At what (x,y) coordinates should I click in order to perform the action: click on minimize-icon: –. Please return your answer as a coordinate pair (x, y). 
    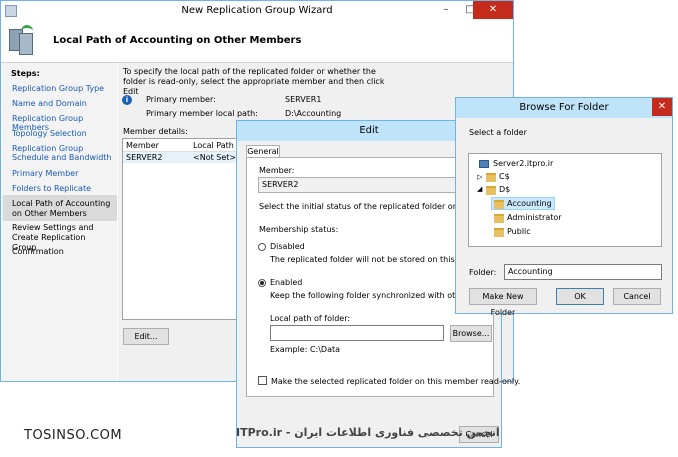
    Looking at the image, I should click on (446, 10).